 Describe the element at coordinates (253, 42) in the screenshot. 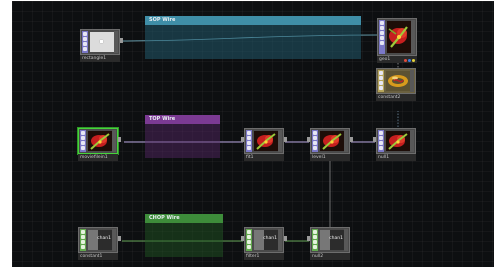

I see `sop-wire-annotation-body` at that location.